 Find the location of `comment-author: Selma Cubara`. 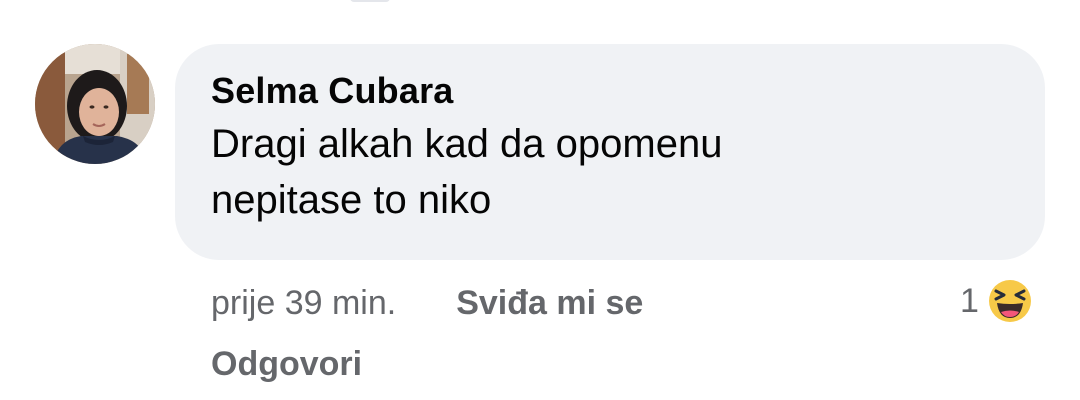

comment-author: Selma Cubara is located at coordinates (610, 91).